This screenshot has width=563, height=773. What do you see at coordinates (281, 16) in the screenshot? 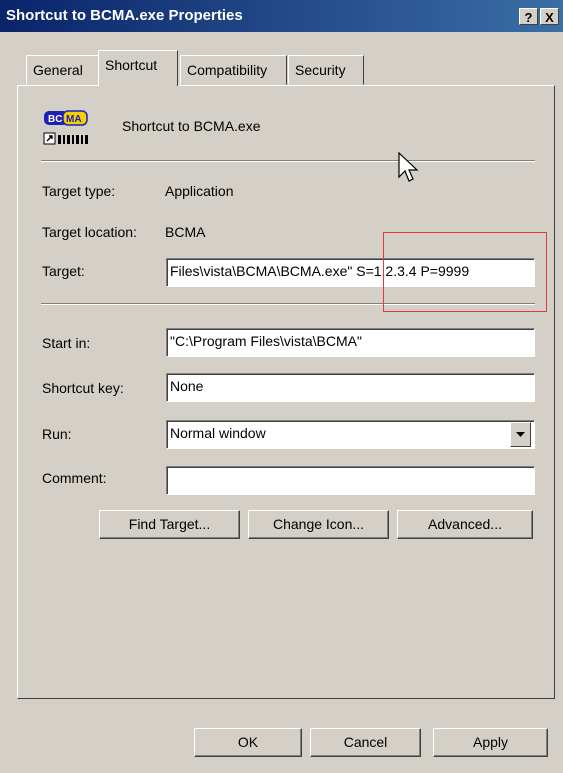
I see `title-bar: Shortcut to BCMA.exe Properties ? X` at bounding box center [281, 16].